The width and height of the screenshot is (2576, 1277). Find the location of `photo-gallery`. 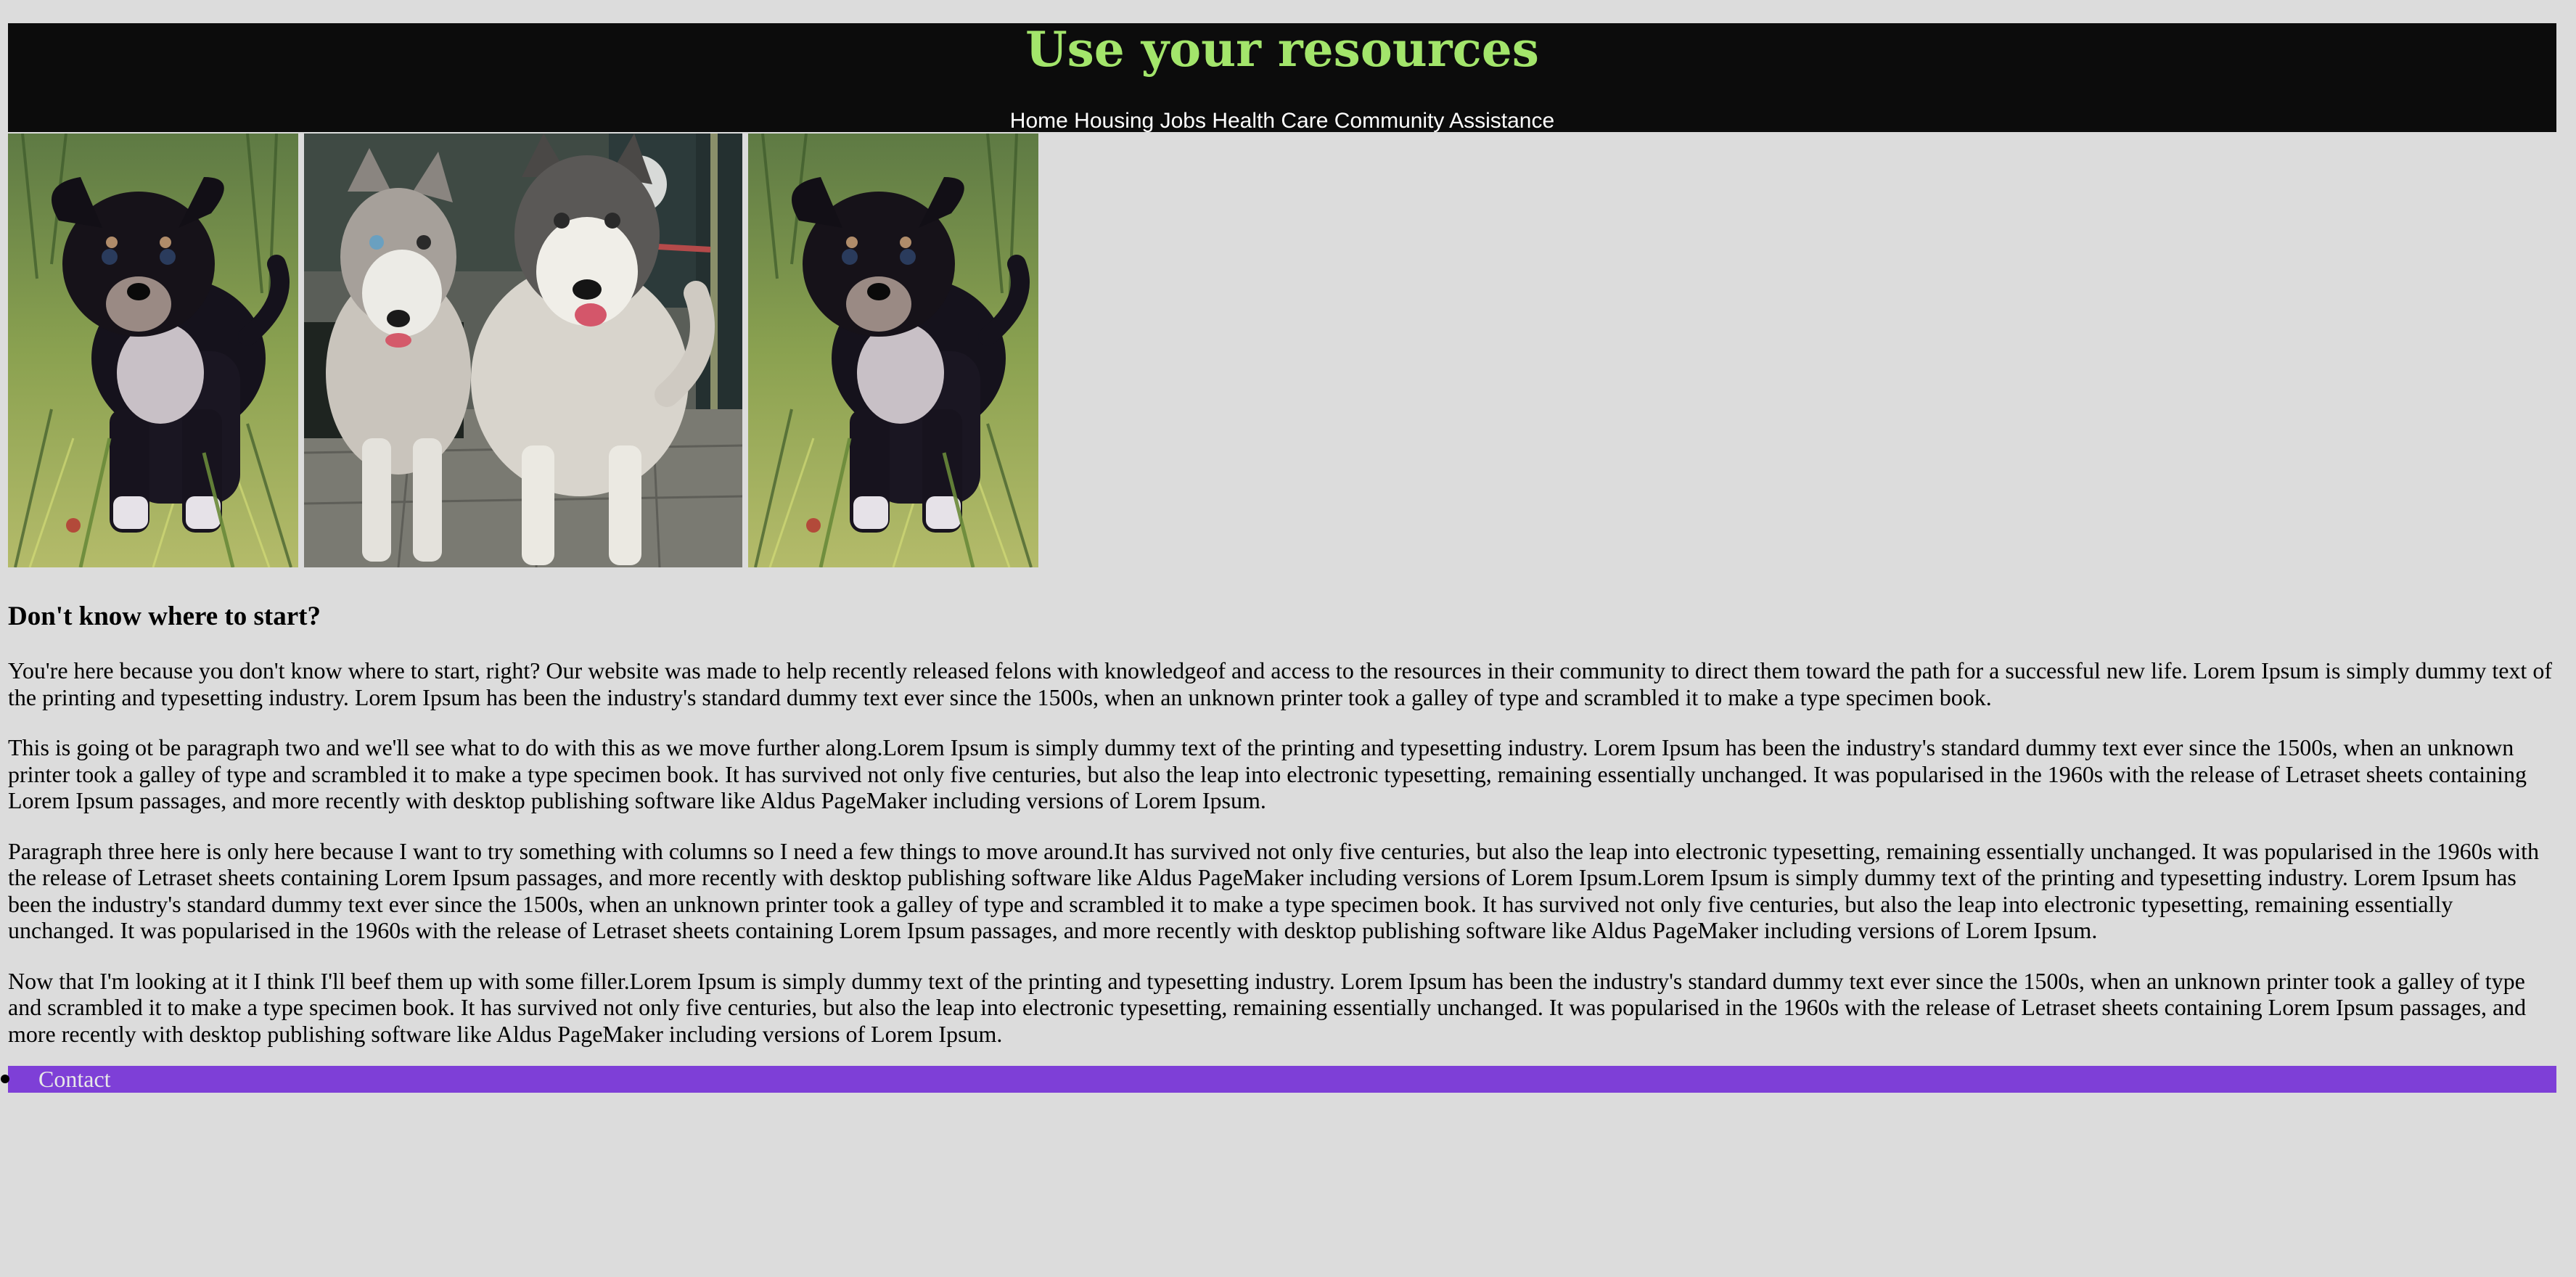

photo-gallery is located at coordinates (523, 350).